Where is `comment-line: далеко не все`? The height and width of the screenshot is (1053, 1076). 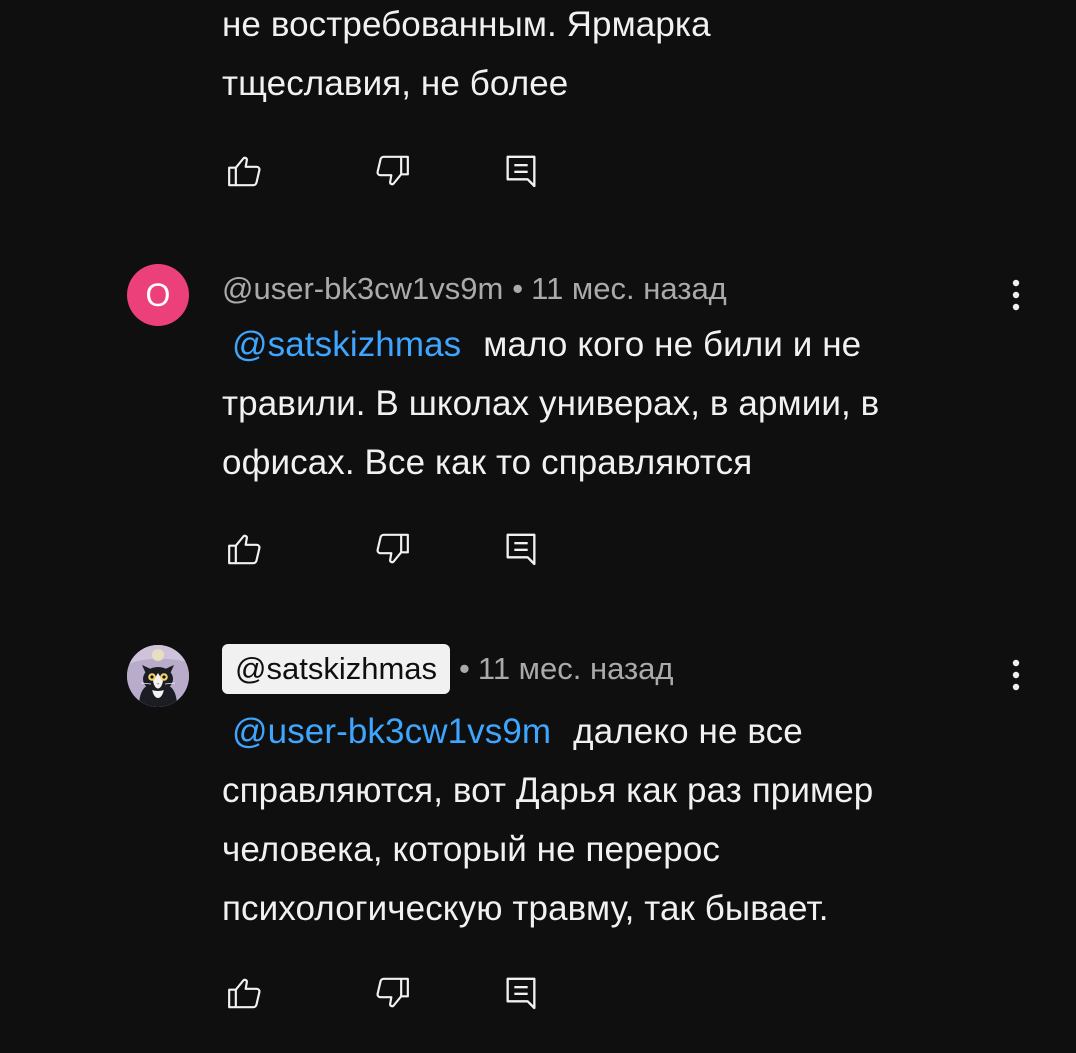
comment-line: далеко не все is located at coordinates (688, 731).